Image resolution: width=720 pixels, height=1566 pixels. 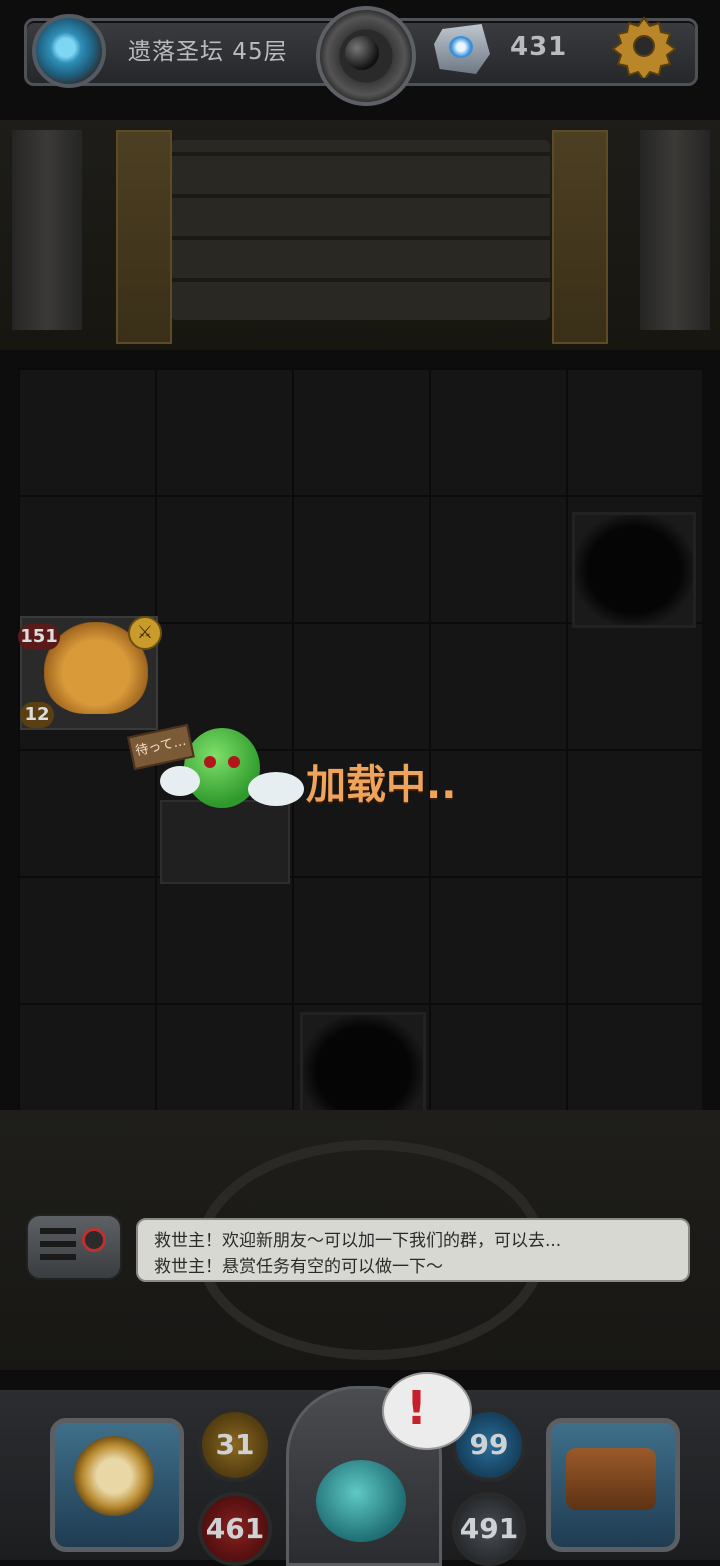 What do you see at coordinates (94, 1240) in the screenshot?
I see `chat-indicator-icon` at bounding box center [94, 1240].